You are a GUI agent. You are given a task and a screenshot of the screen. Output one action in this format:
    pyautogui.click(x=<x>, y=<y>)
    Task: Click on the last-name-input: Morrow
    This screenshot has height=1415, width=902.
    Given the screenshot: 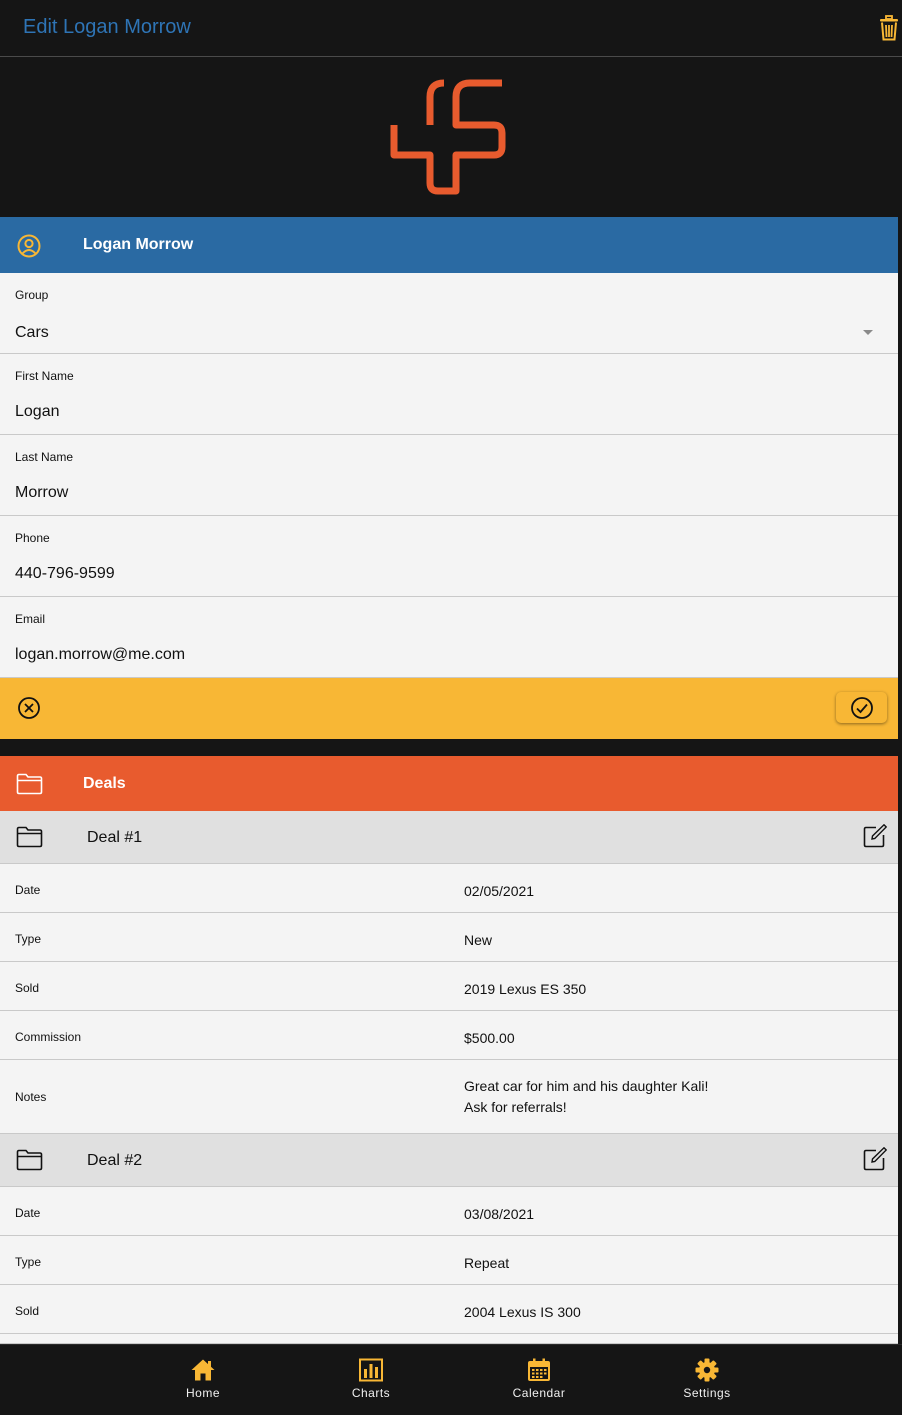 What is the action you would take?
    pyautogui.click(x=41, y=493)
    